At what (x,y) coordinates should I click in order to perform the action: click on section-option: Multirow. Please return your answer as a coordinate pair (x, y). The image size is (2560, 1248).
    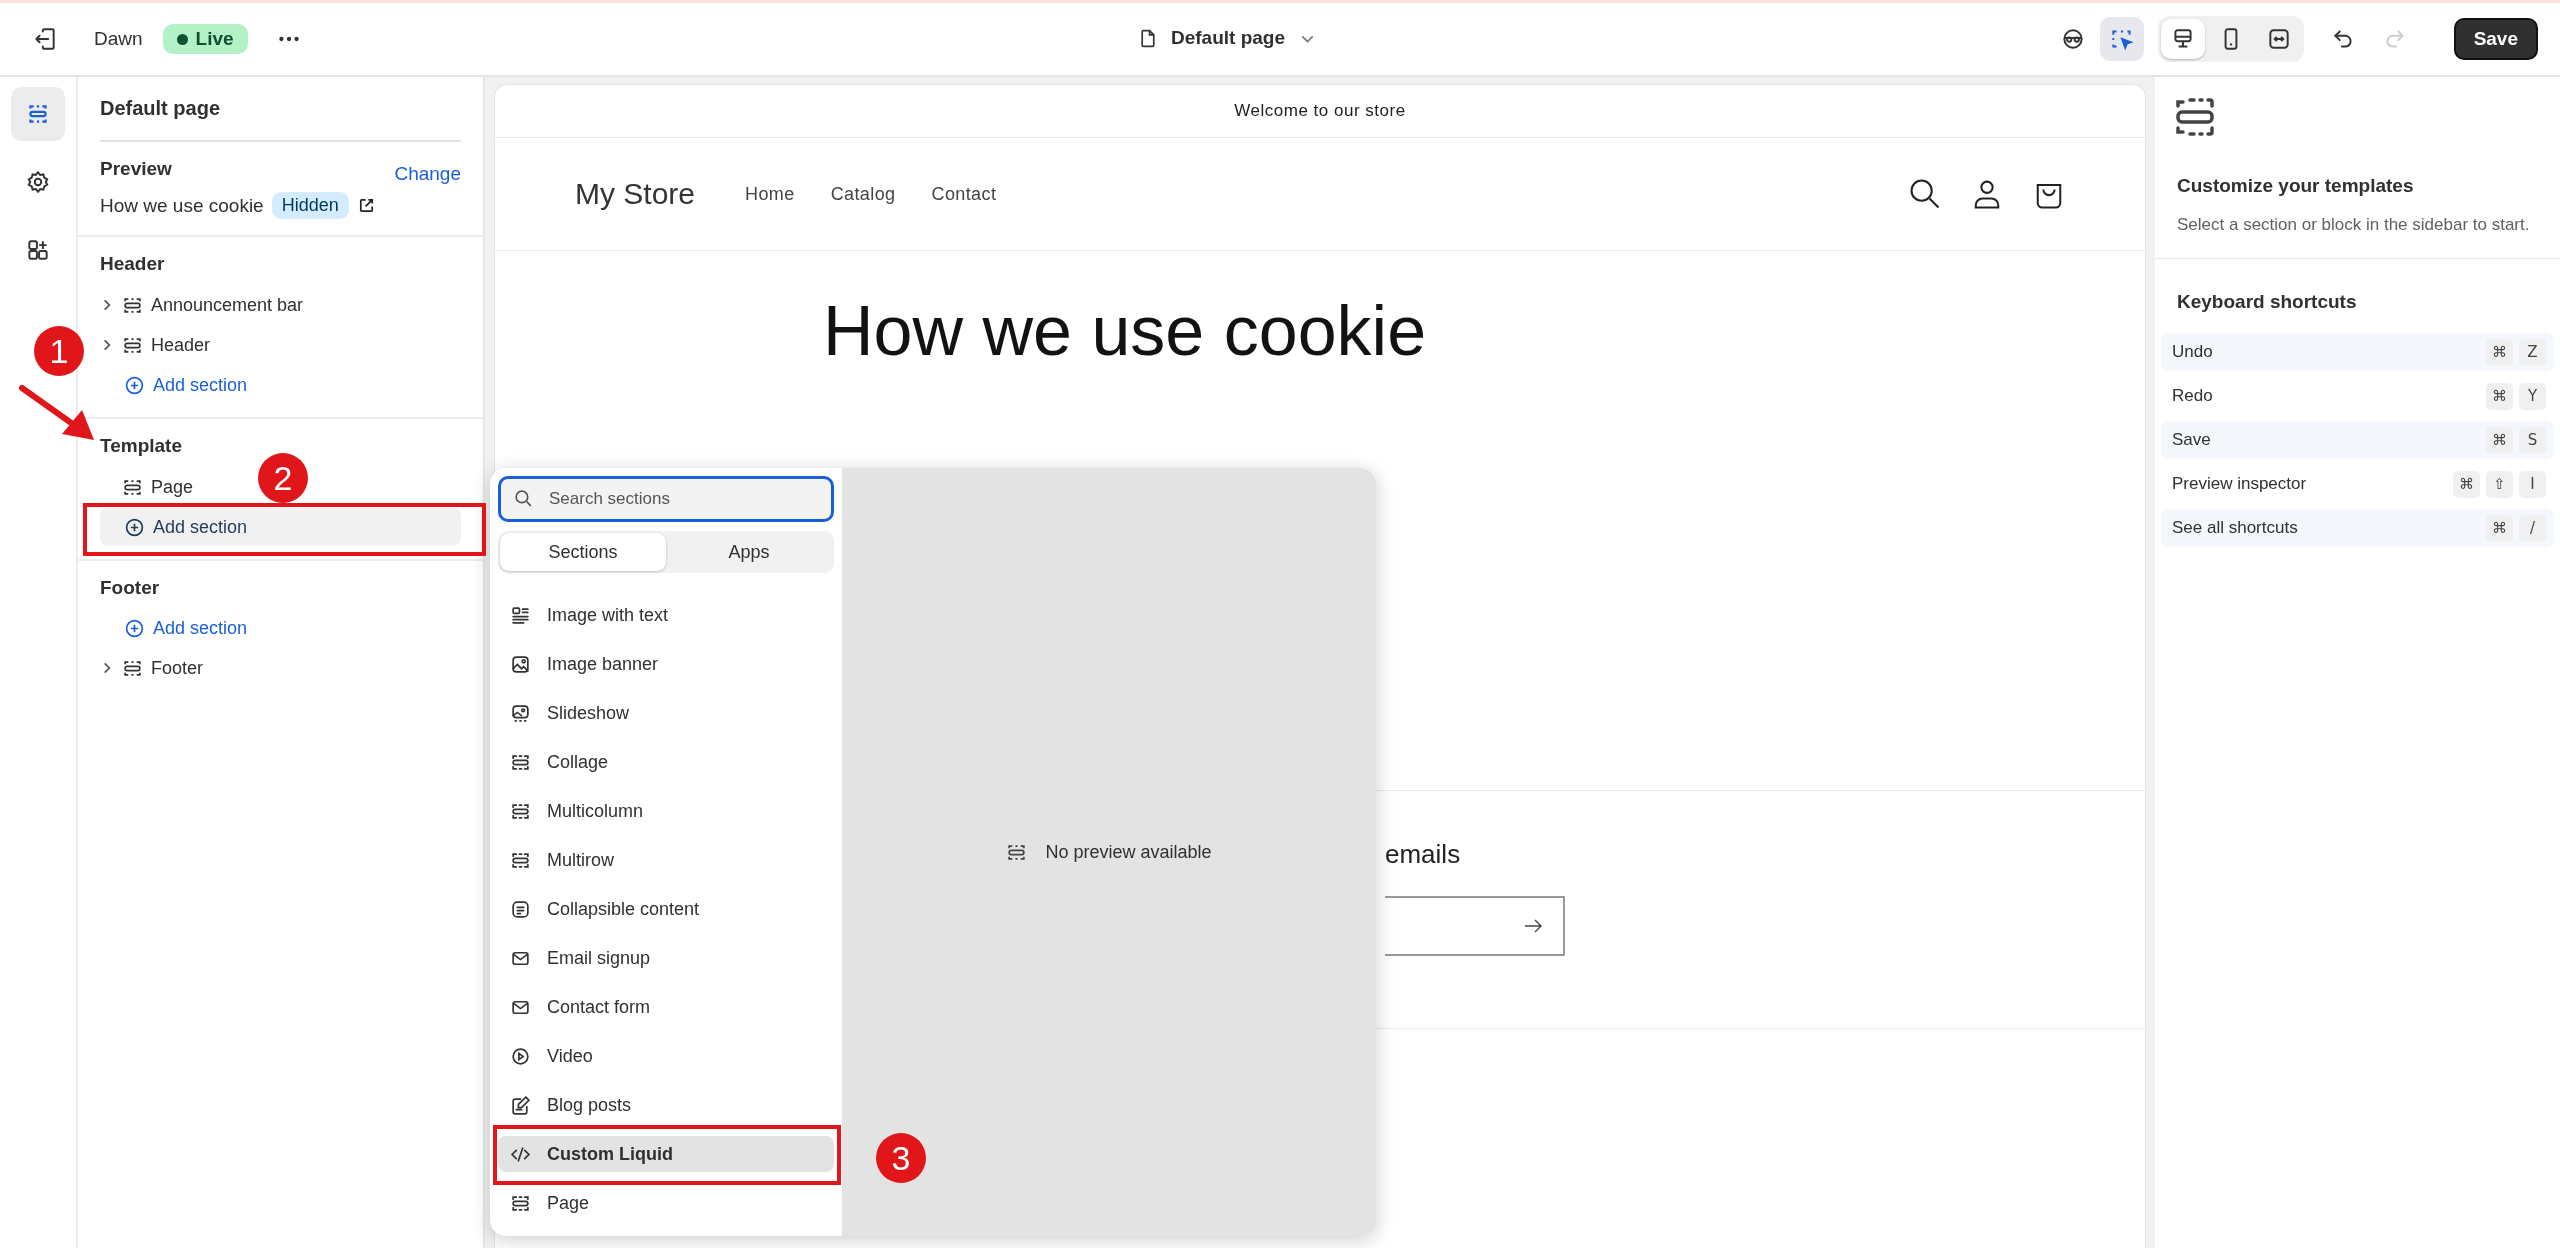
    Looking at the image, I should click on (666, 860).